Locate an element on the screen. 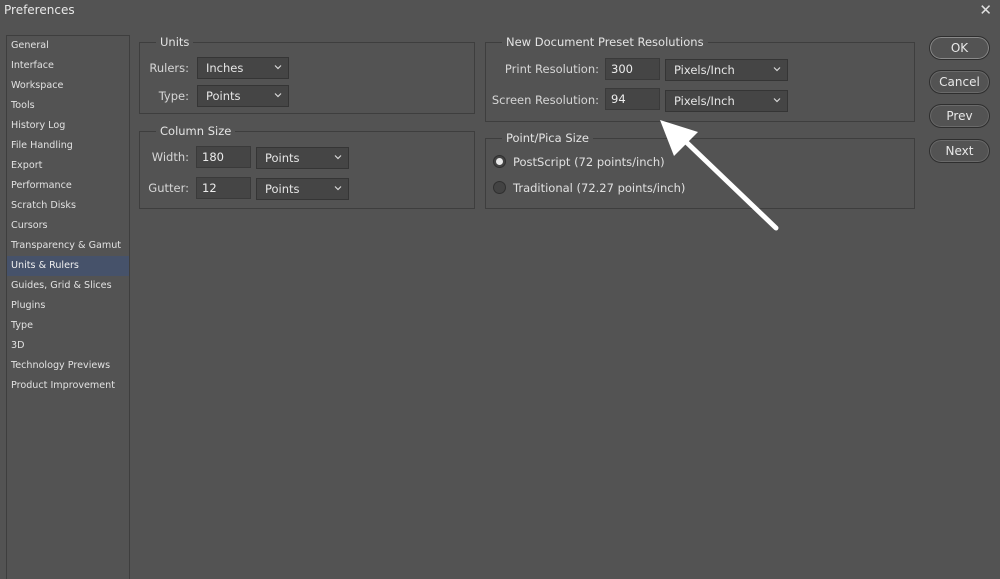 This screenshot has width=1000, height=579. traditional-radio-label: Traditional (72.27 points/inch) is located at coordinates (599, 188).